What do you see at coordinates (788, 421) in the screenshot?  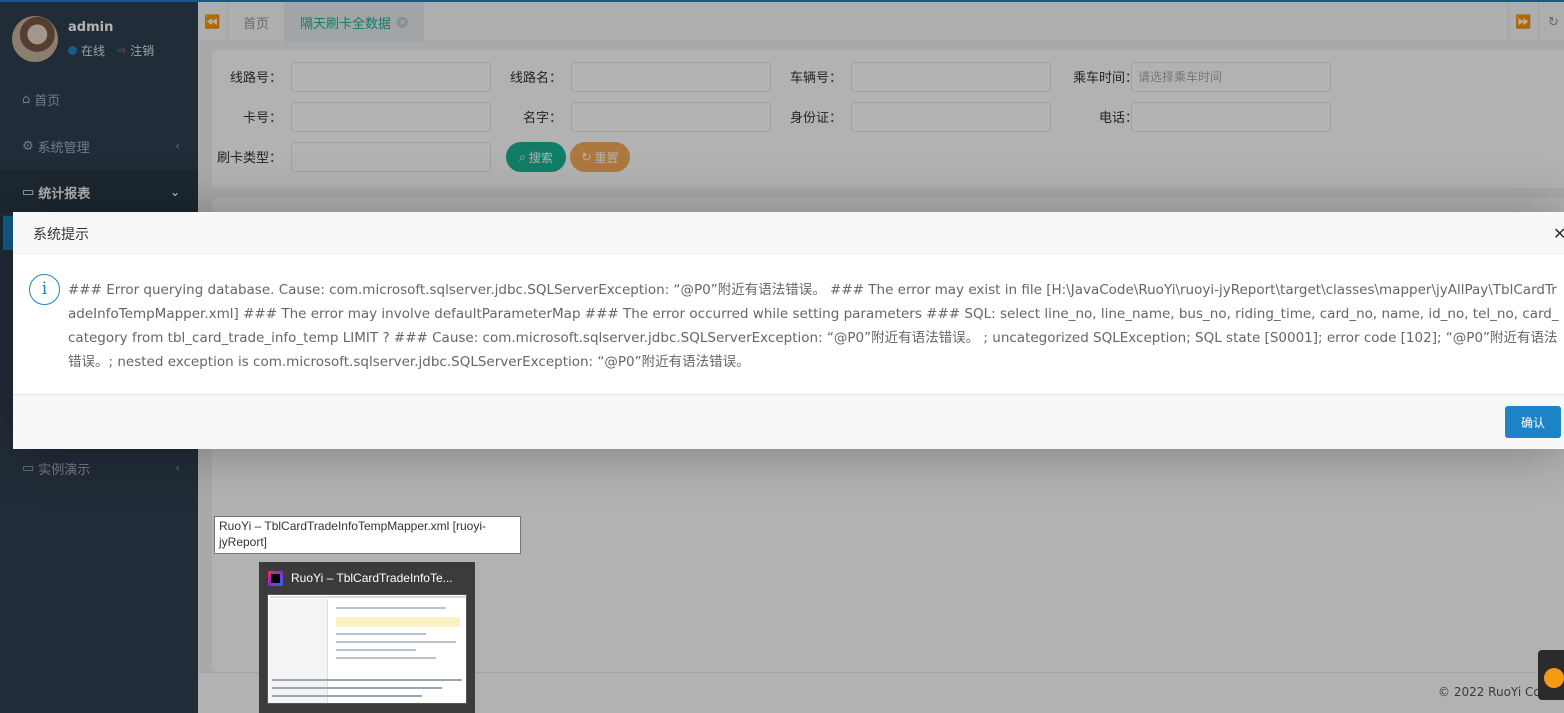 I see `dialog-footer: 确认` at bounding box center [788, 421].